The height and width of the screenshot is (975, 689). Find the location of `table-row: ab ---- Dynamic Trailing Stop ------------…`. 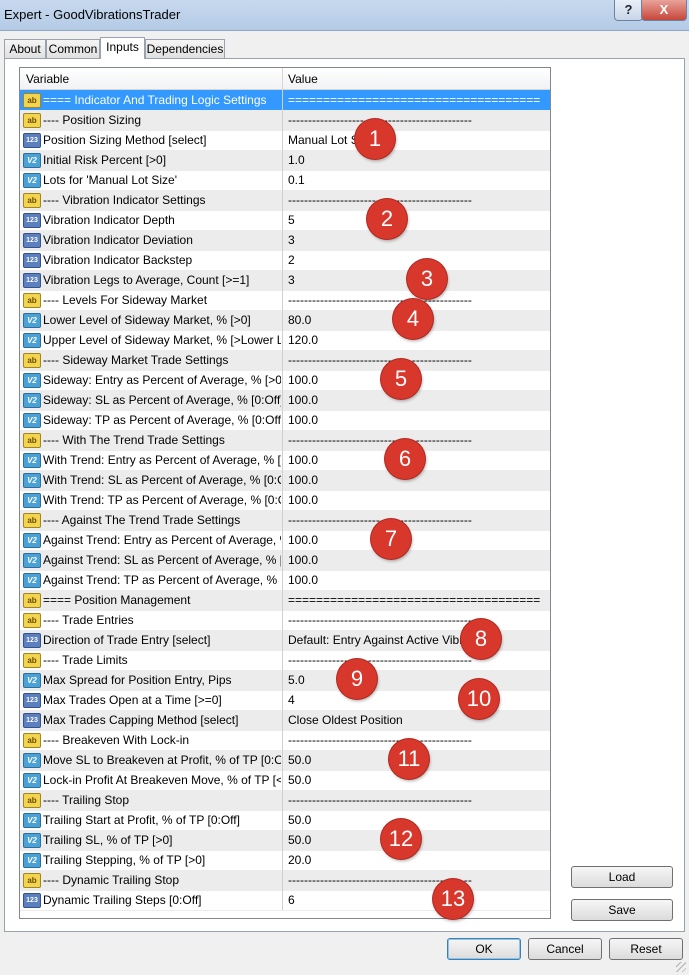

table-row: ab ---- Dynamic Trailing Stop ------------… is located at coordinates (285, 880).